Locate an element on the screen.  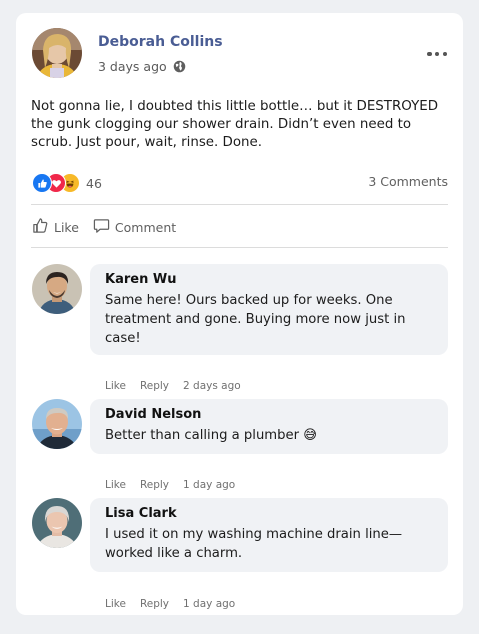
author-avatar is located at coordinates (57, 53).